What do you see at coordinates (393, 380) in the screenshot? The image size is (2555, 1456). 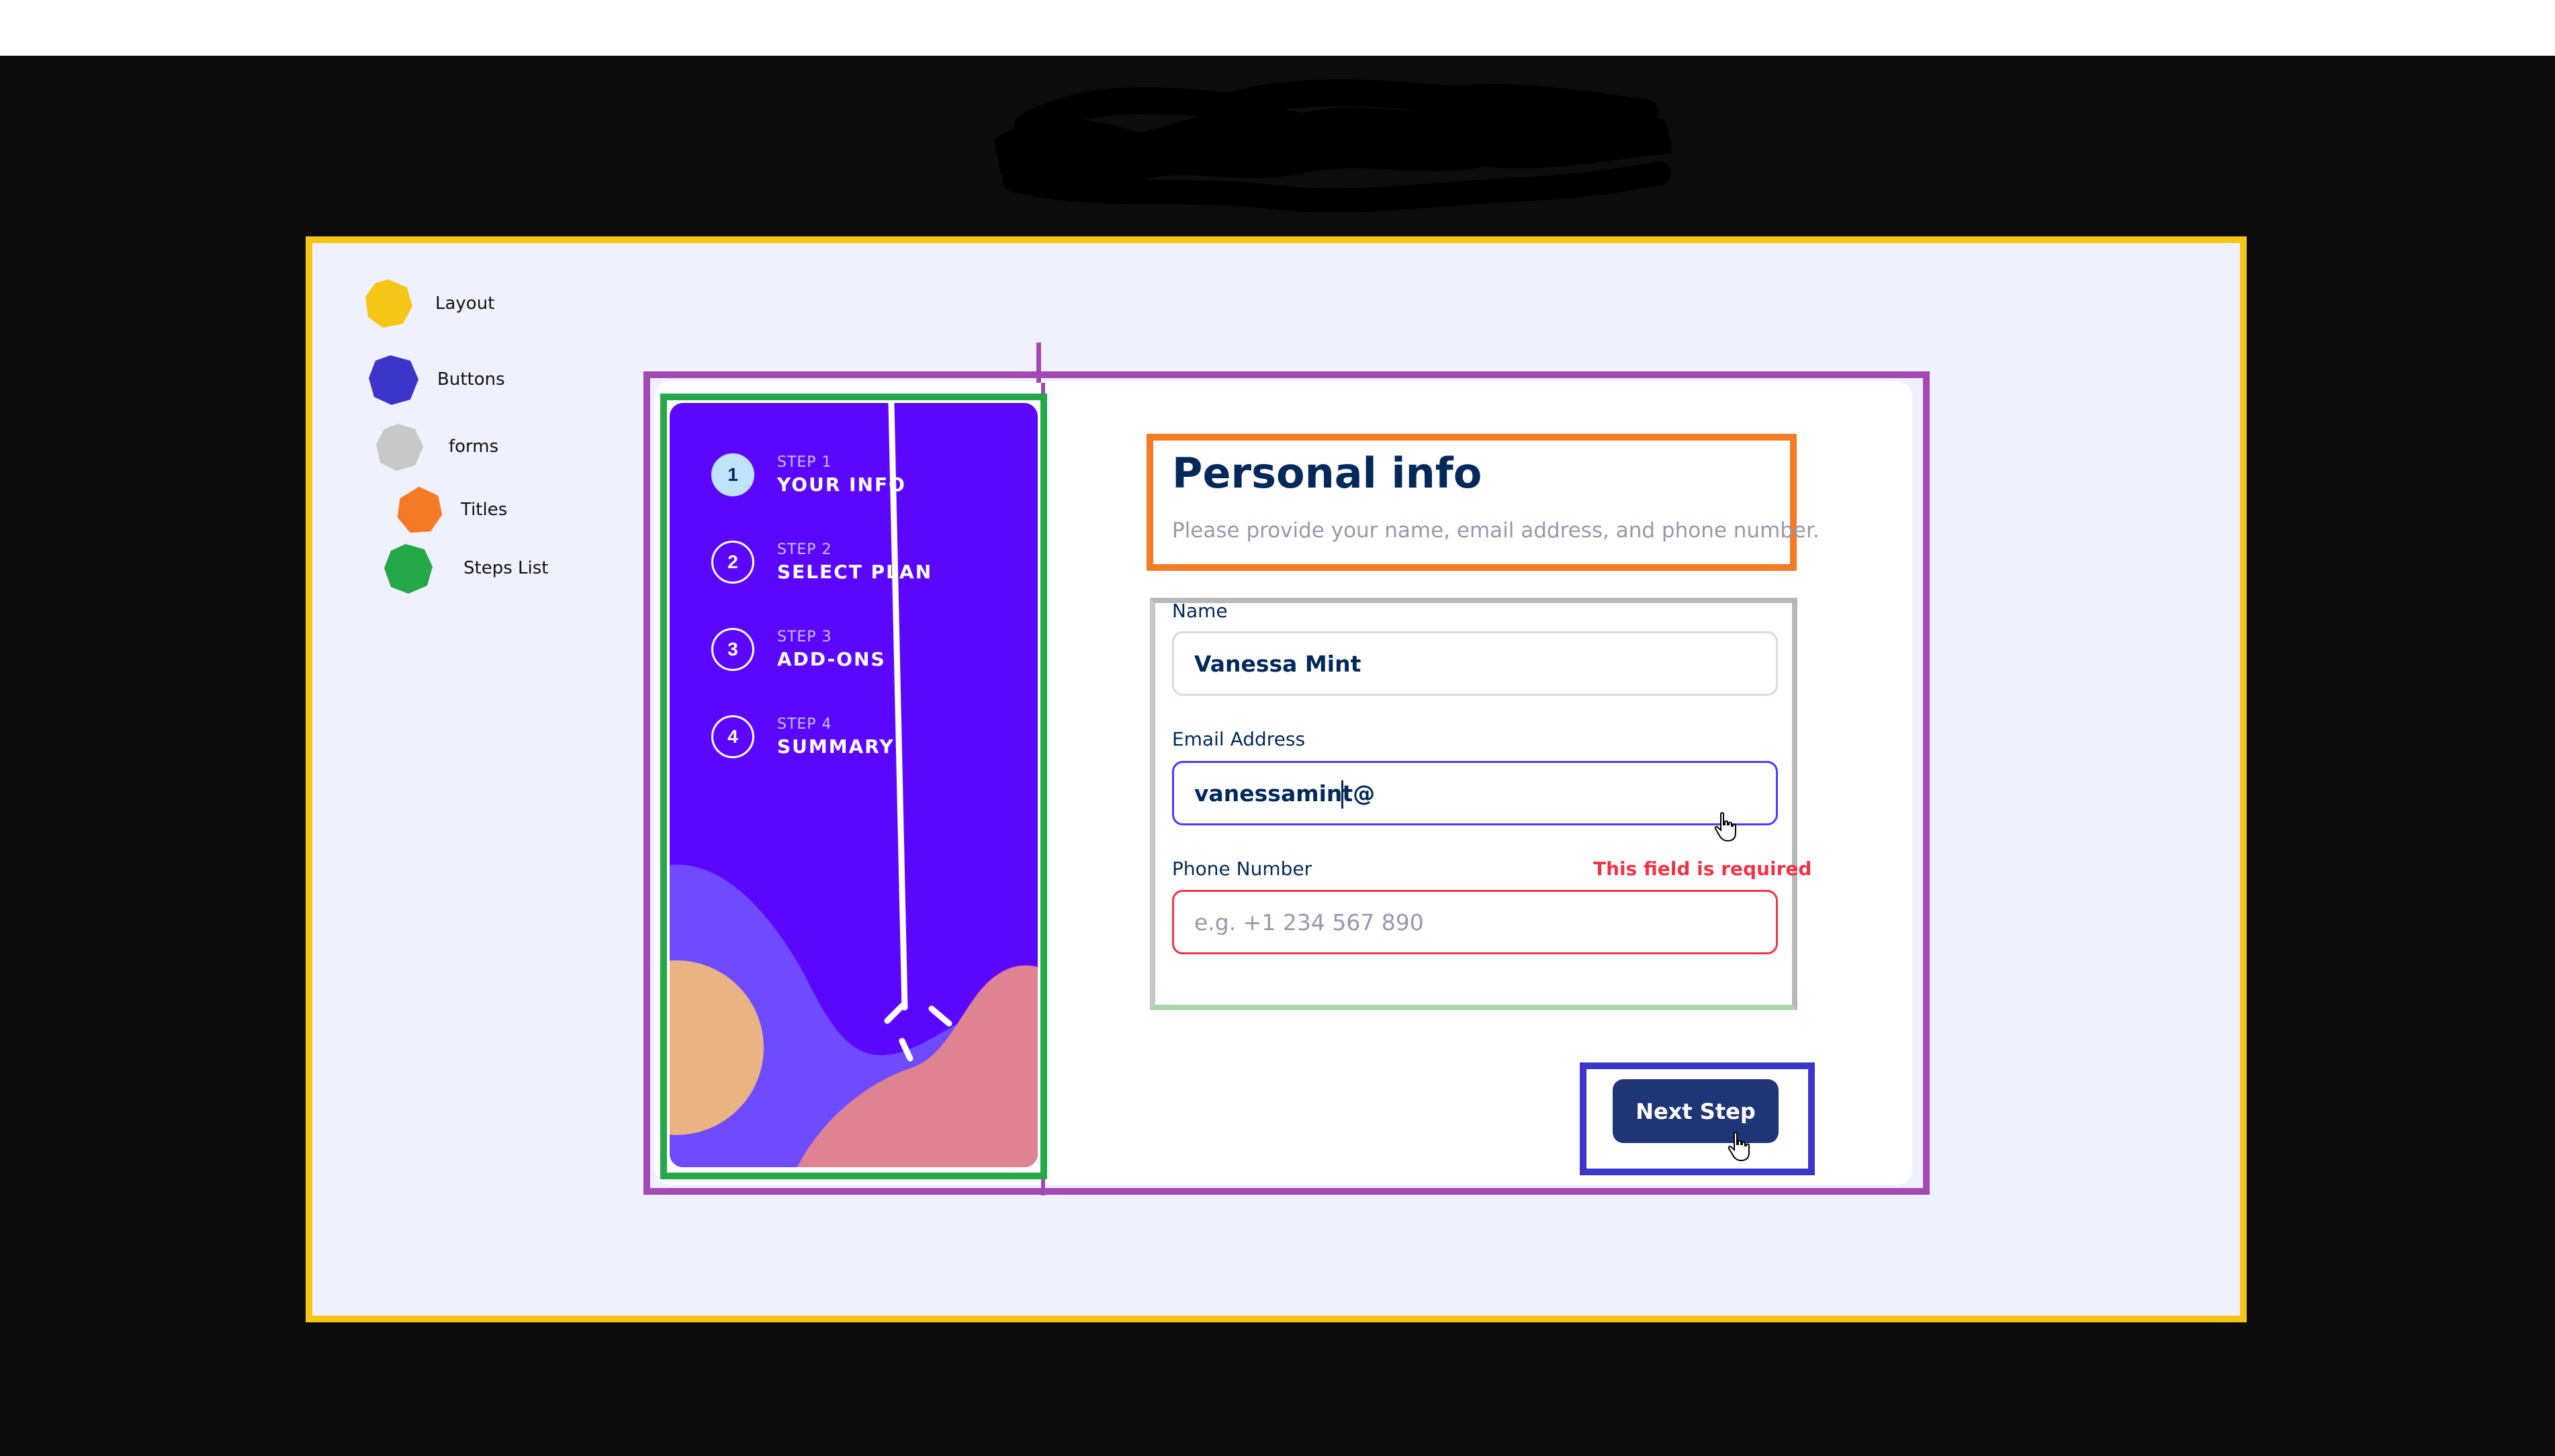 I see `blue-blob-icon` at bounding box center [393, 380].